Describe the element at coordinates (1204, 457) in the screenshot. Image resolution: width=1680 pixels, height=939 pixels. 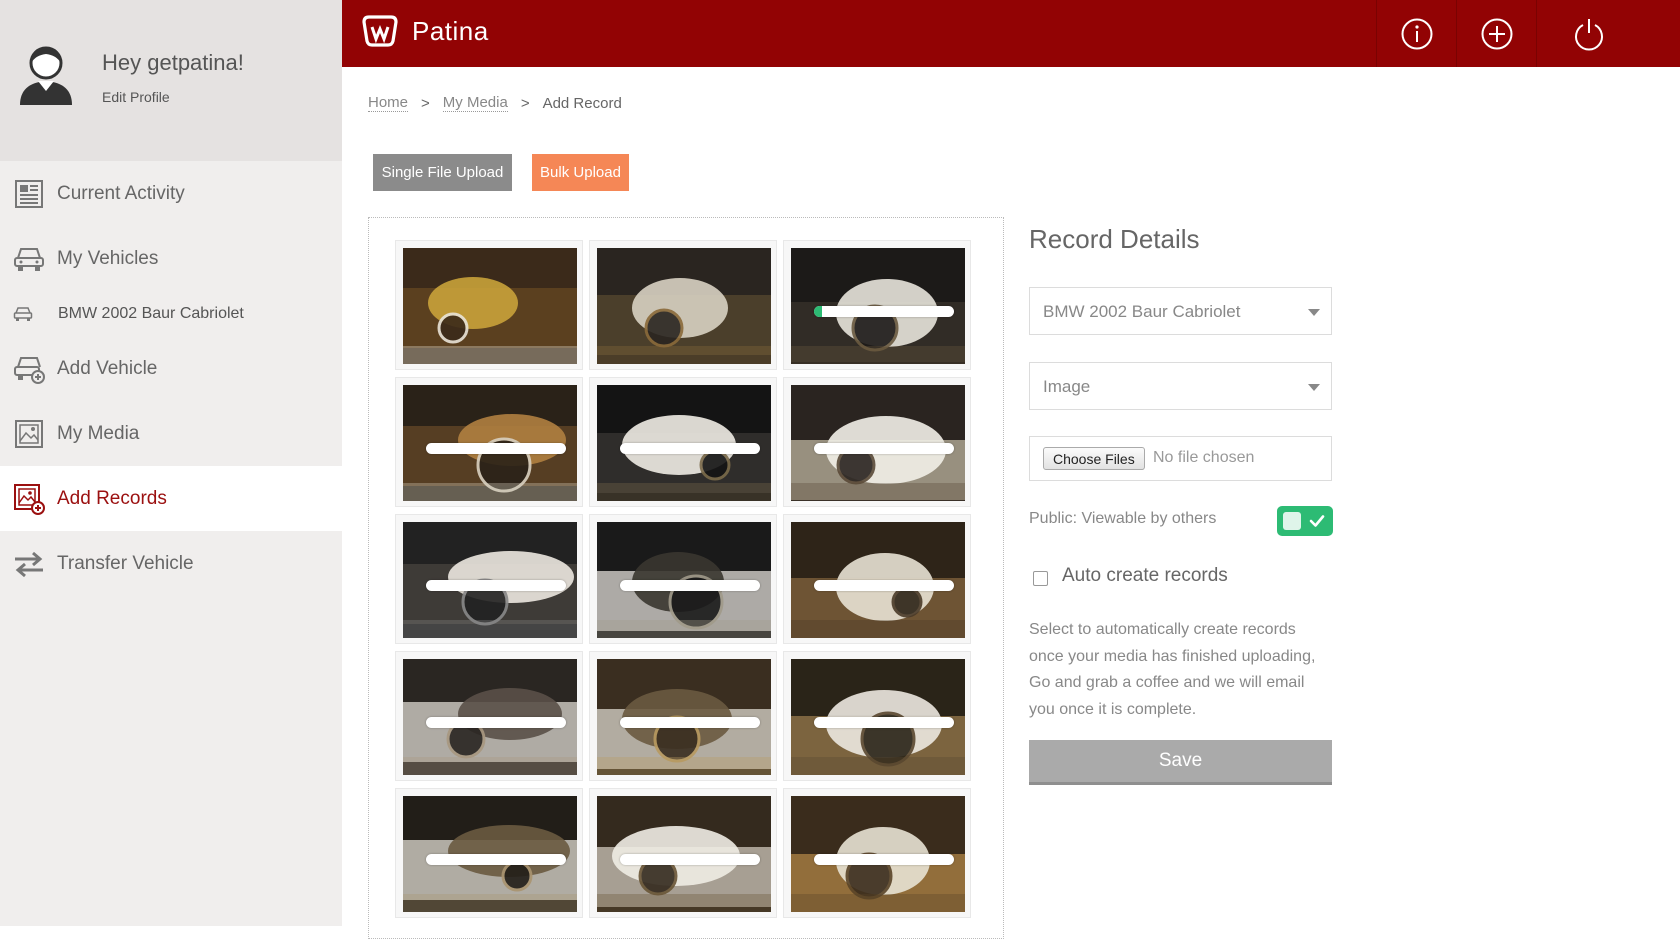
I see `no-file-text: No file chosen` at that location.